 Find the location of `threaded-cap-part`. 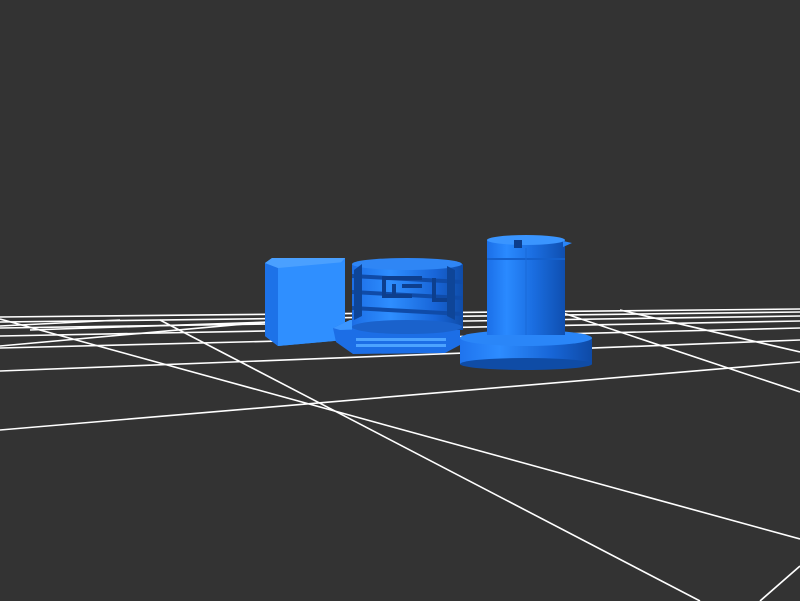

threaded-cap-part is located at coordinates (398, 306).